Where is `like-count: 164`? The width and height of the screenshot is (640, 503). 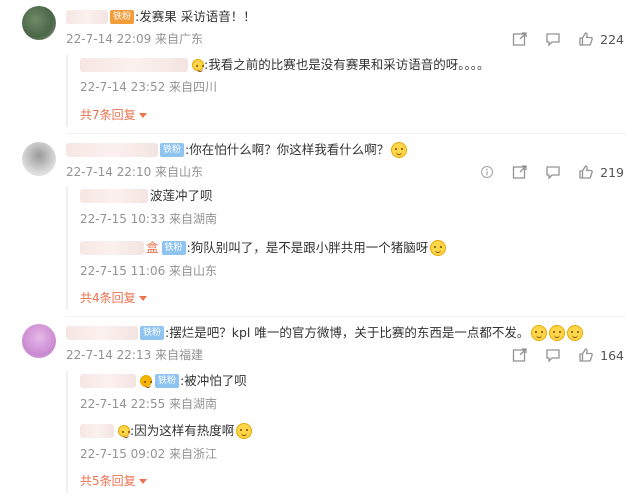 like-count: 164 is located at coordinates (612, 355).